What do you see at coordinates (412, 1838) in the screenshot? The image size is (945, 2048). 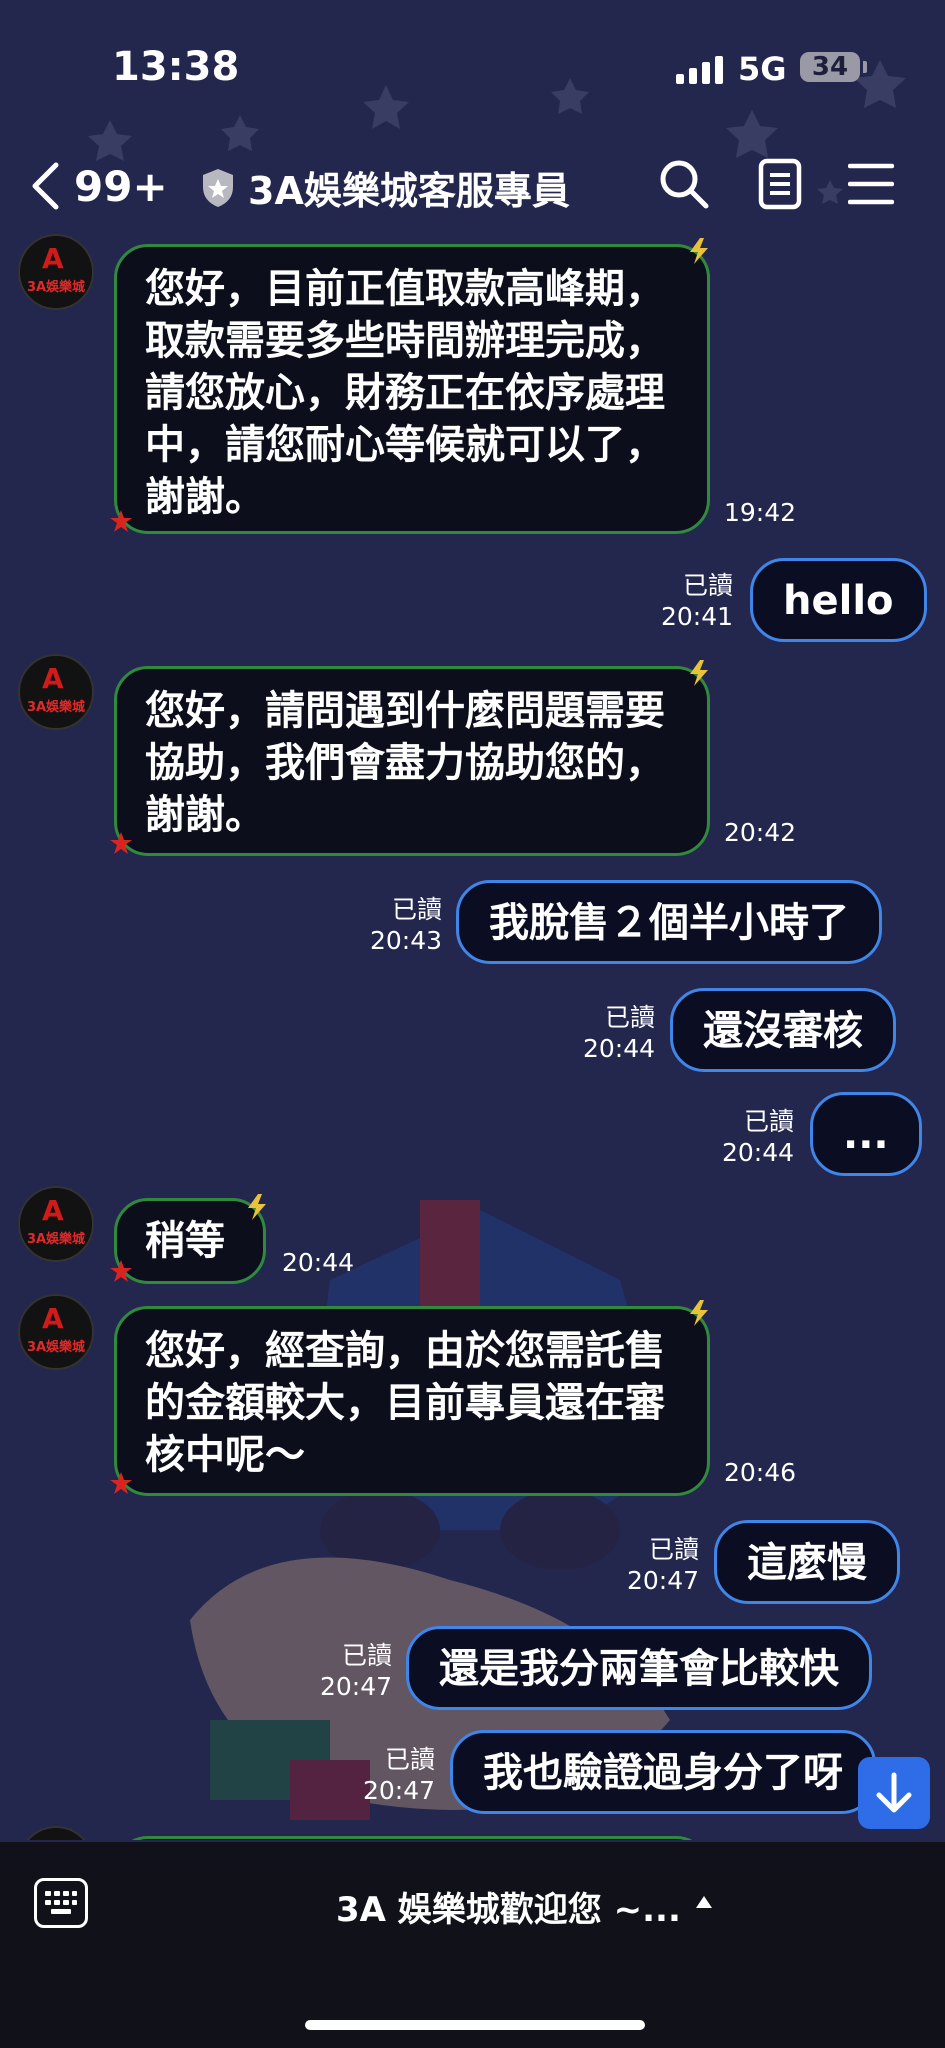 I see `message-bubble-incoming-partial` at bounding box center [412, 1838].